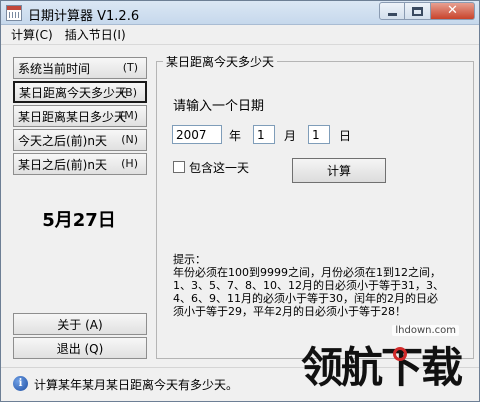 This screenshot has width=480, height=402. Describe the element at coordinates (240, 13) in the screenshot. I see `title-bar: 日期计算器 V1.2.6 ✕` at that location.